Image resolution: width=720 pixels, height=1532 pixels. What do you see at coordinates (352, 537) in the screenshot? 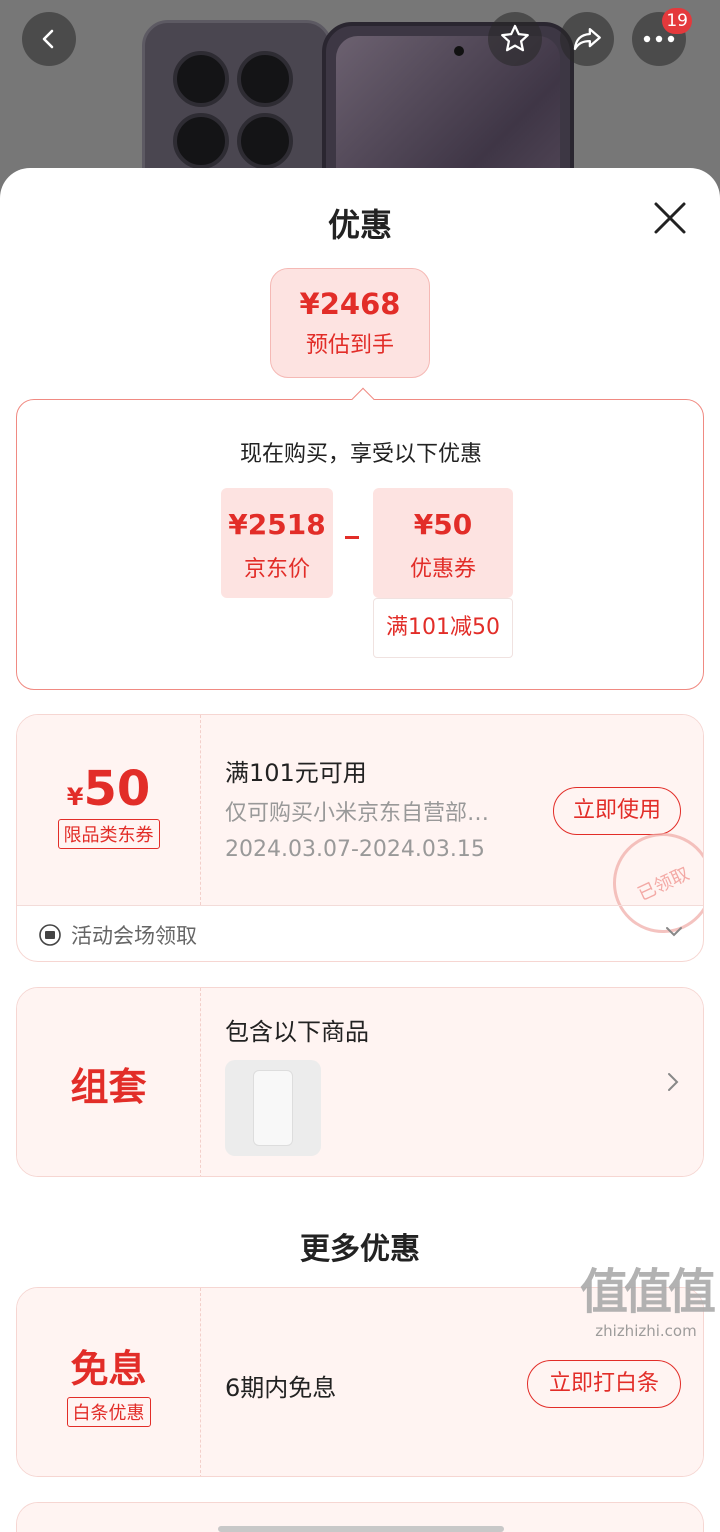
I see `minus-sign` at bounding box center [352, 537].